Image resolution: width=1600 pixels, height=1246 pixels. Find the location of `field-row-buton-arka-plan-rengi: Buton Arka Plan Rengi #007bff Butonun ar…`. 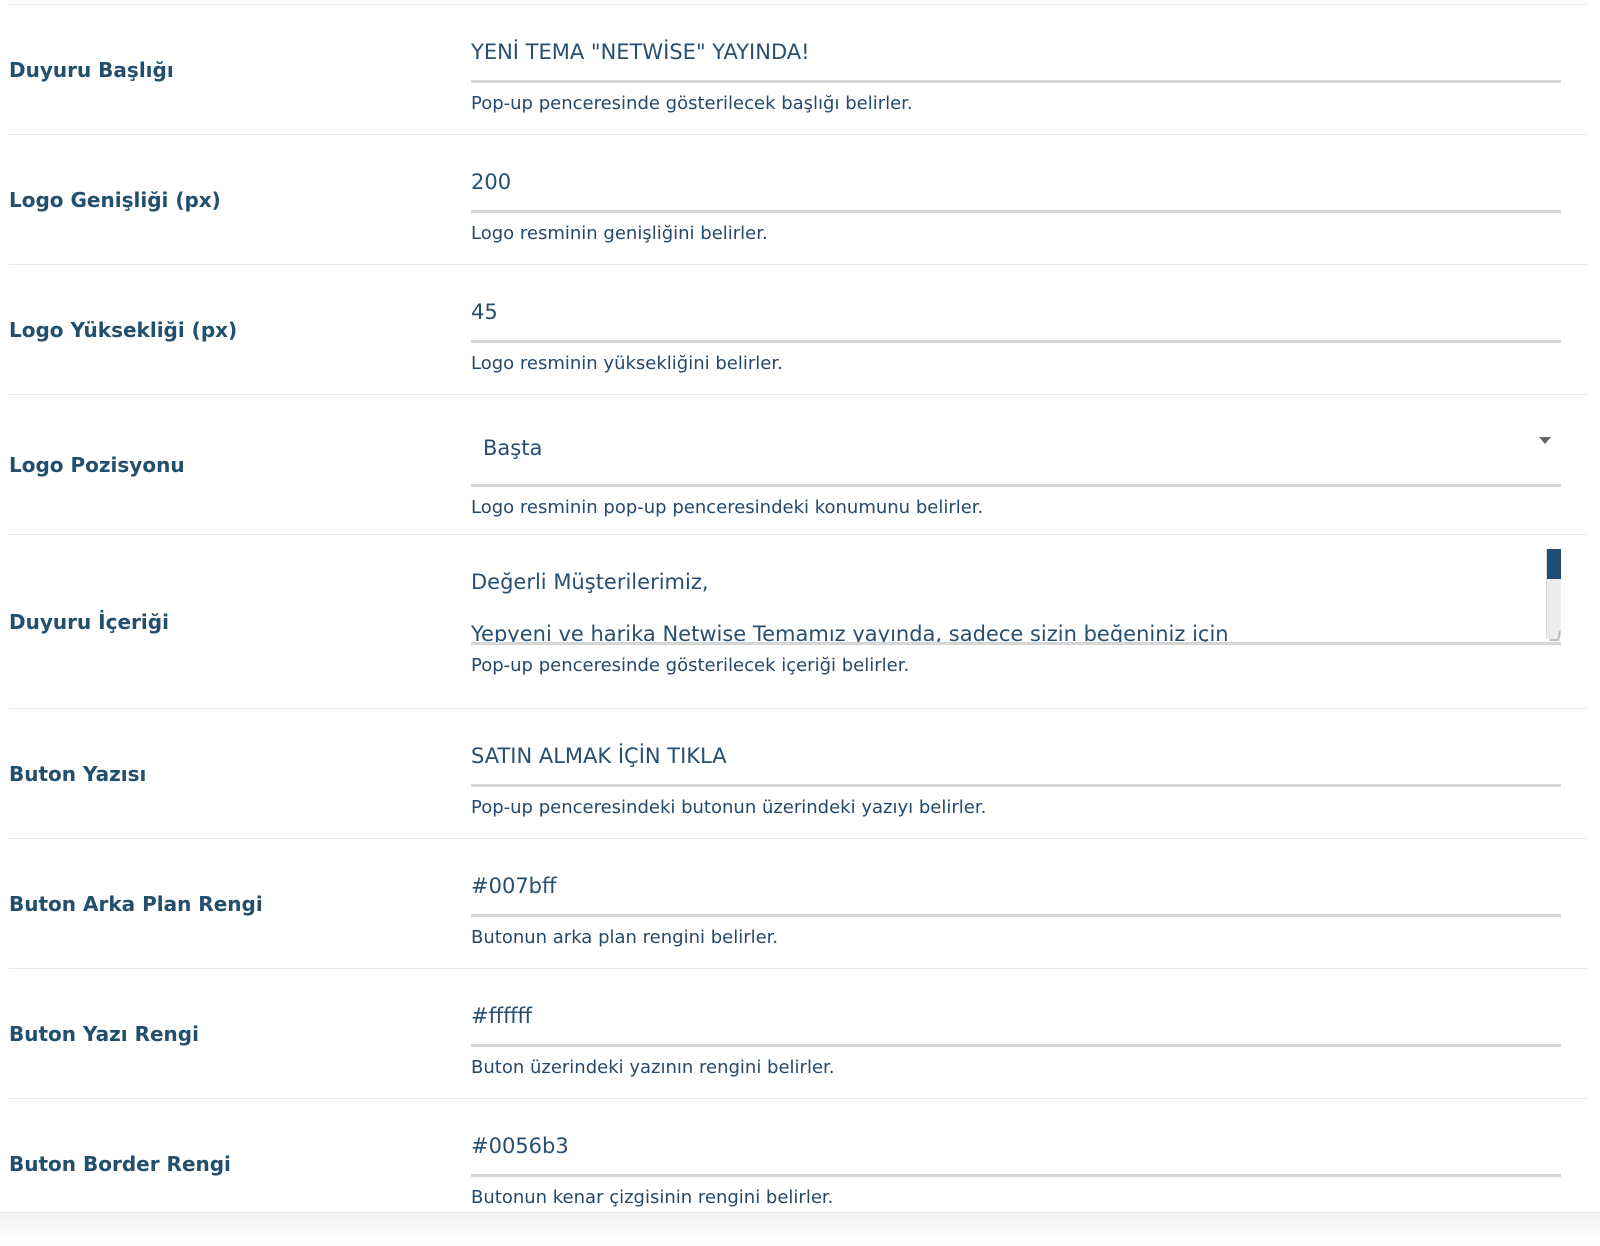

field-row-buton-arka-plan-rengi: Buton Arka Plan Rengi #007bff Butonun ar… is located at coordinates (798, 904).